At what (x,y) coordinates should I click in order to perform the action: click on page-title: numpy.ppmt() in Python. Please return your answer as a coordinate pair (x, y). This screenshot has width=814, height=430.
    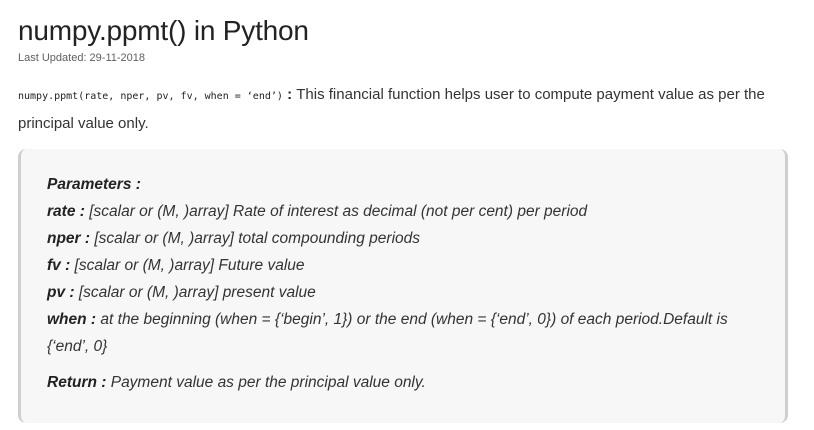
    Looking at the image, I should click on (163, 30).